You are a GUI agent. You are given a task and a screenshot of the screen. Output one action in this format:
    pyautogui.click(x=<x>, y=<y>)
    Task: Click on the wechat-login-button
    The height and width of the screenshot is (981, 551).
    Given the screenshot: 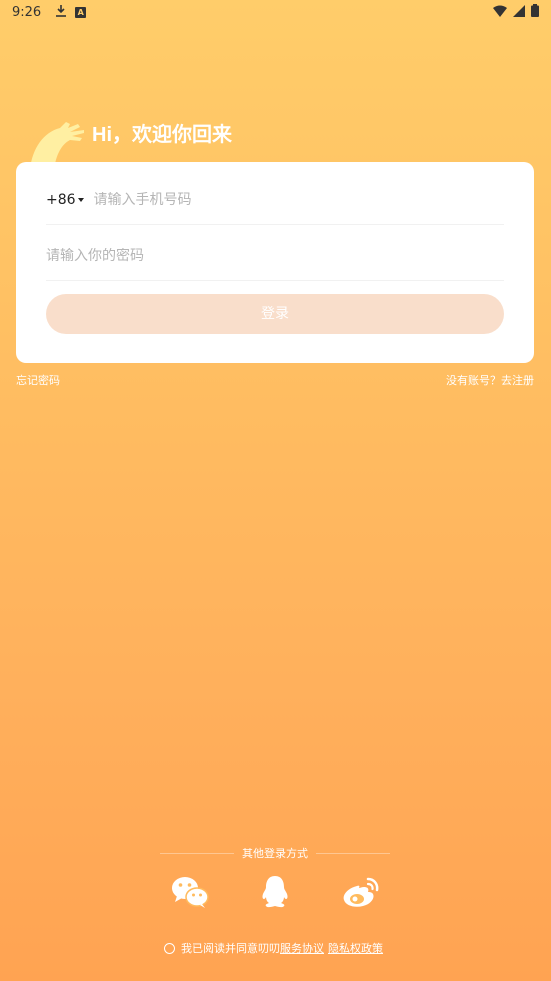 What is the action you would take?
    pyautogui.click(x=190, y=894)
    